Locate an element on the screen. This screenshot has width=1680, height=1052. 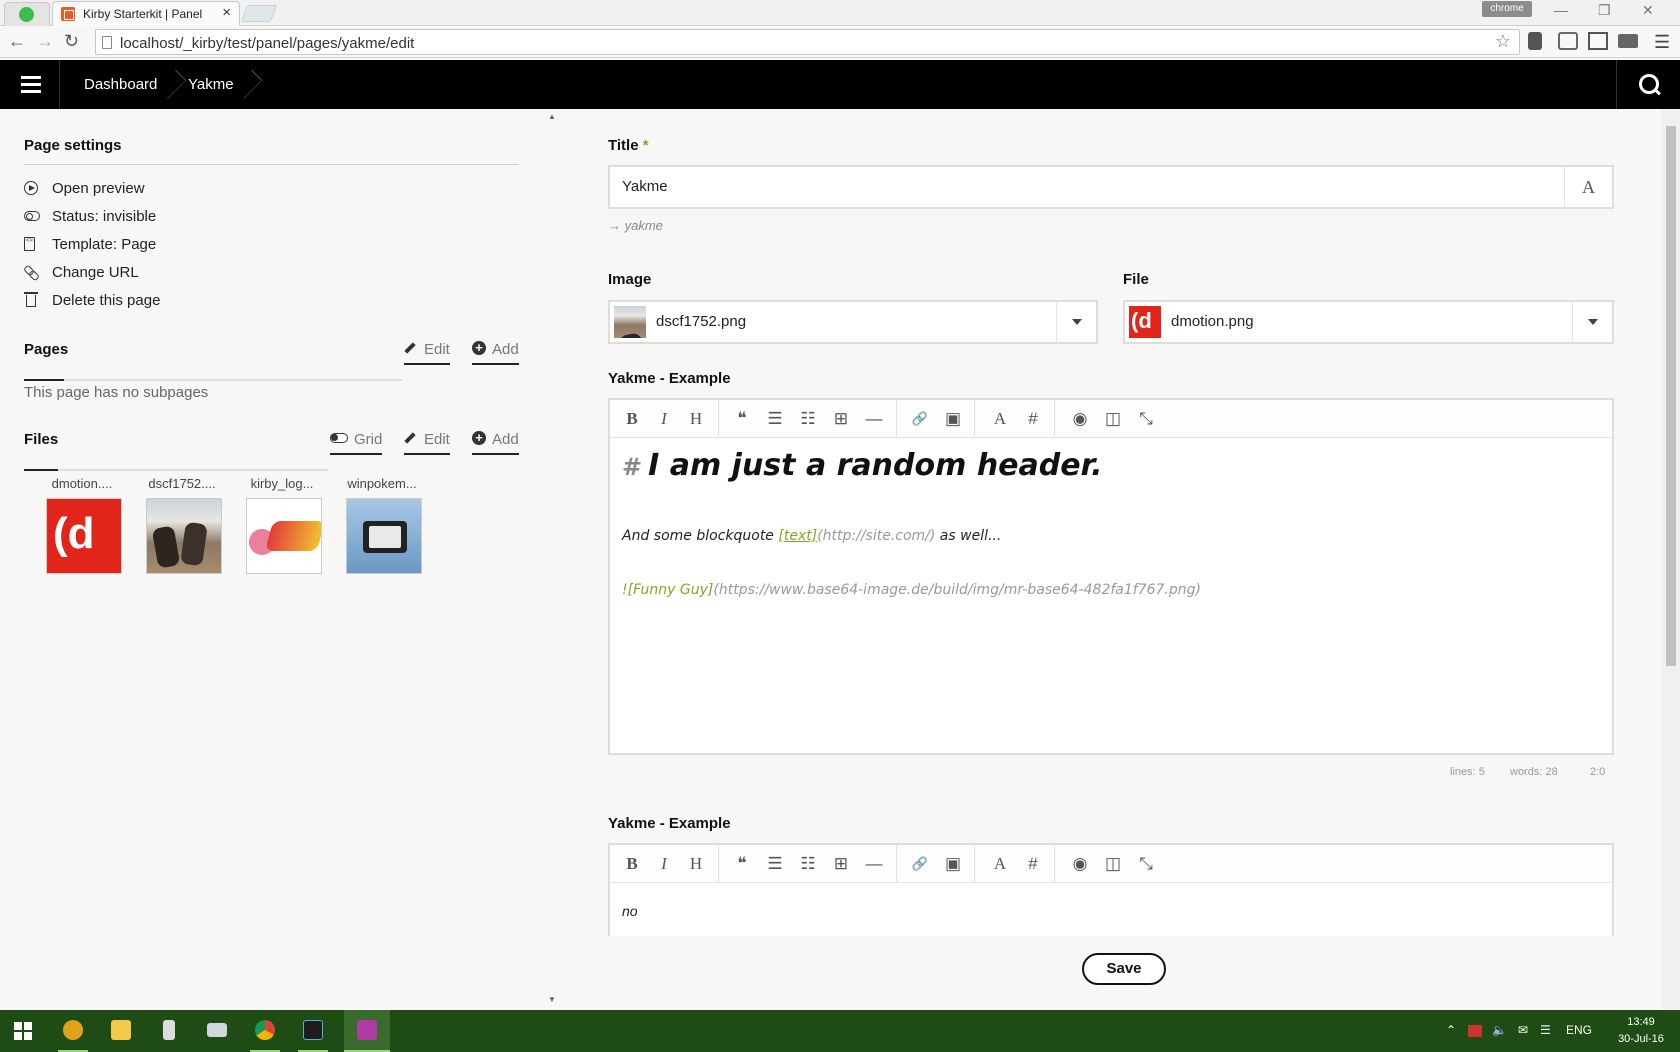
tray-language: ENG is located at coordinates (1579, 1030).